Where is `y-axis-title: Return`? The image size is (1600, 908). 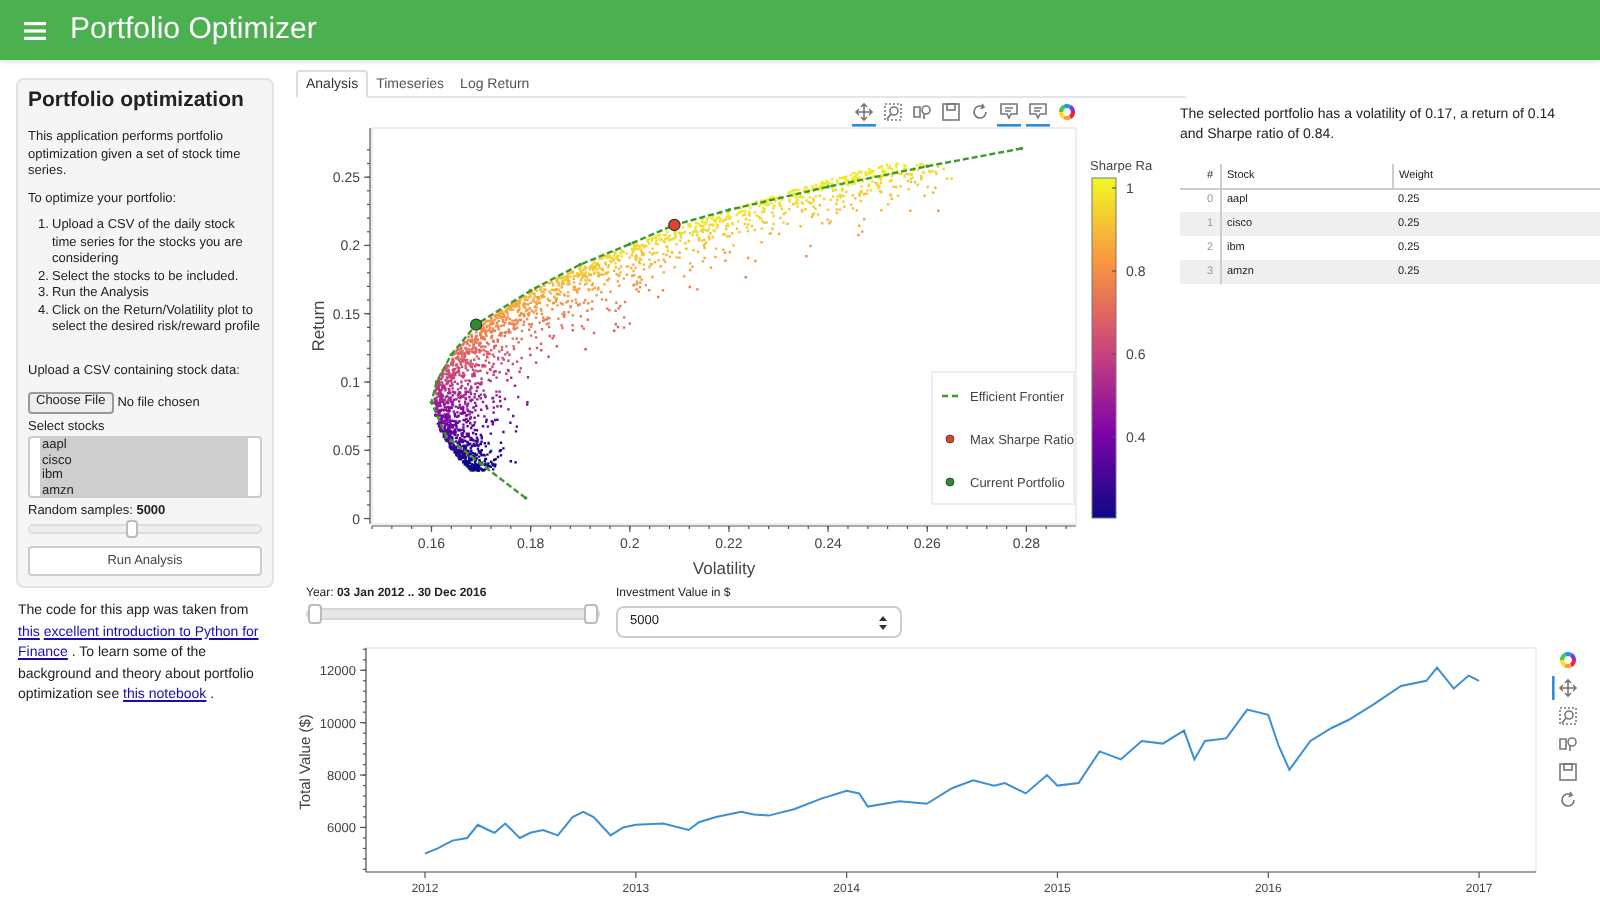
y-axis-title: Return is located at coordinates (318, 326).